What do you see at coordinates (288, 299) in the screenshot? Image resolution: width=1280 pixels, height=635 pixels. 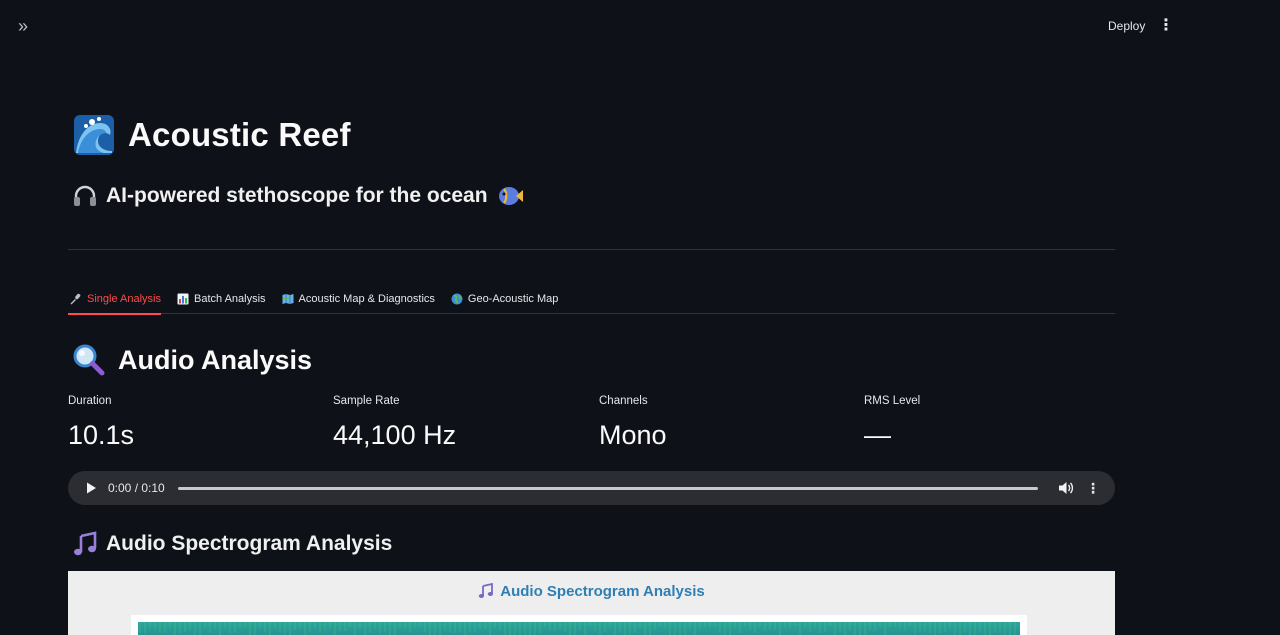 I see `map-icon` at bounding box center [288, 299].